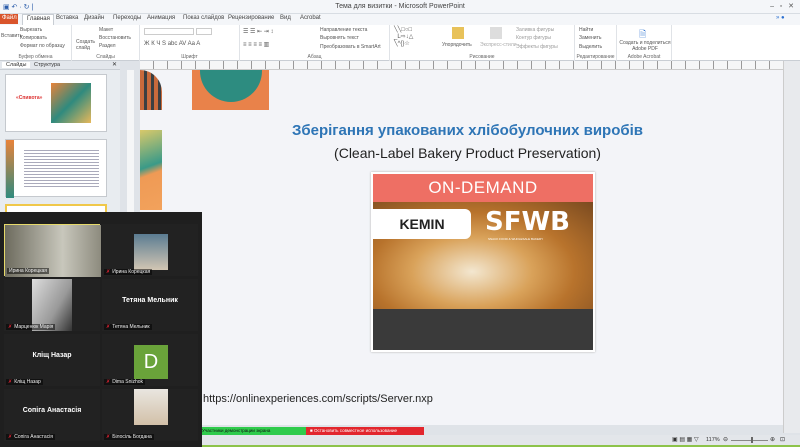  What do you see at coordinates (496, 33) in the screenshot?
I see `quick-styles-icon` at bounding box center [496, 33].